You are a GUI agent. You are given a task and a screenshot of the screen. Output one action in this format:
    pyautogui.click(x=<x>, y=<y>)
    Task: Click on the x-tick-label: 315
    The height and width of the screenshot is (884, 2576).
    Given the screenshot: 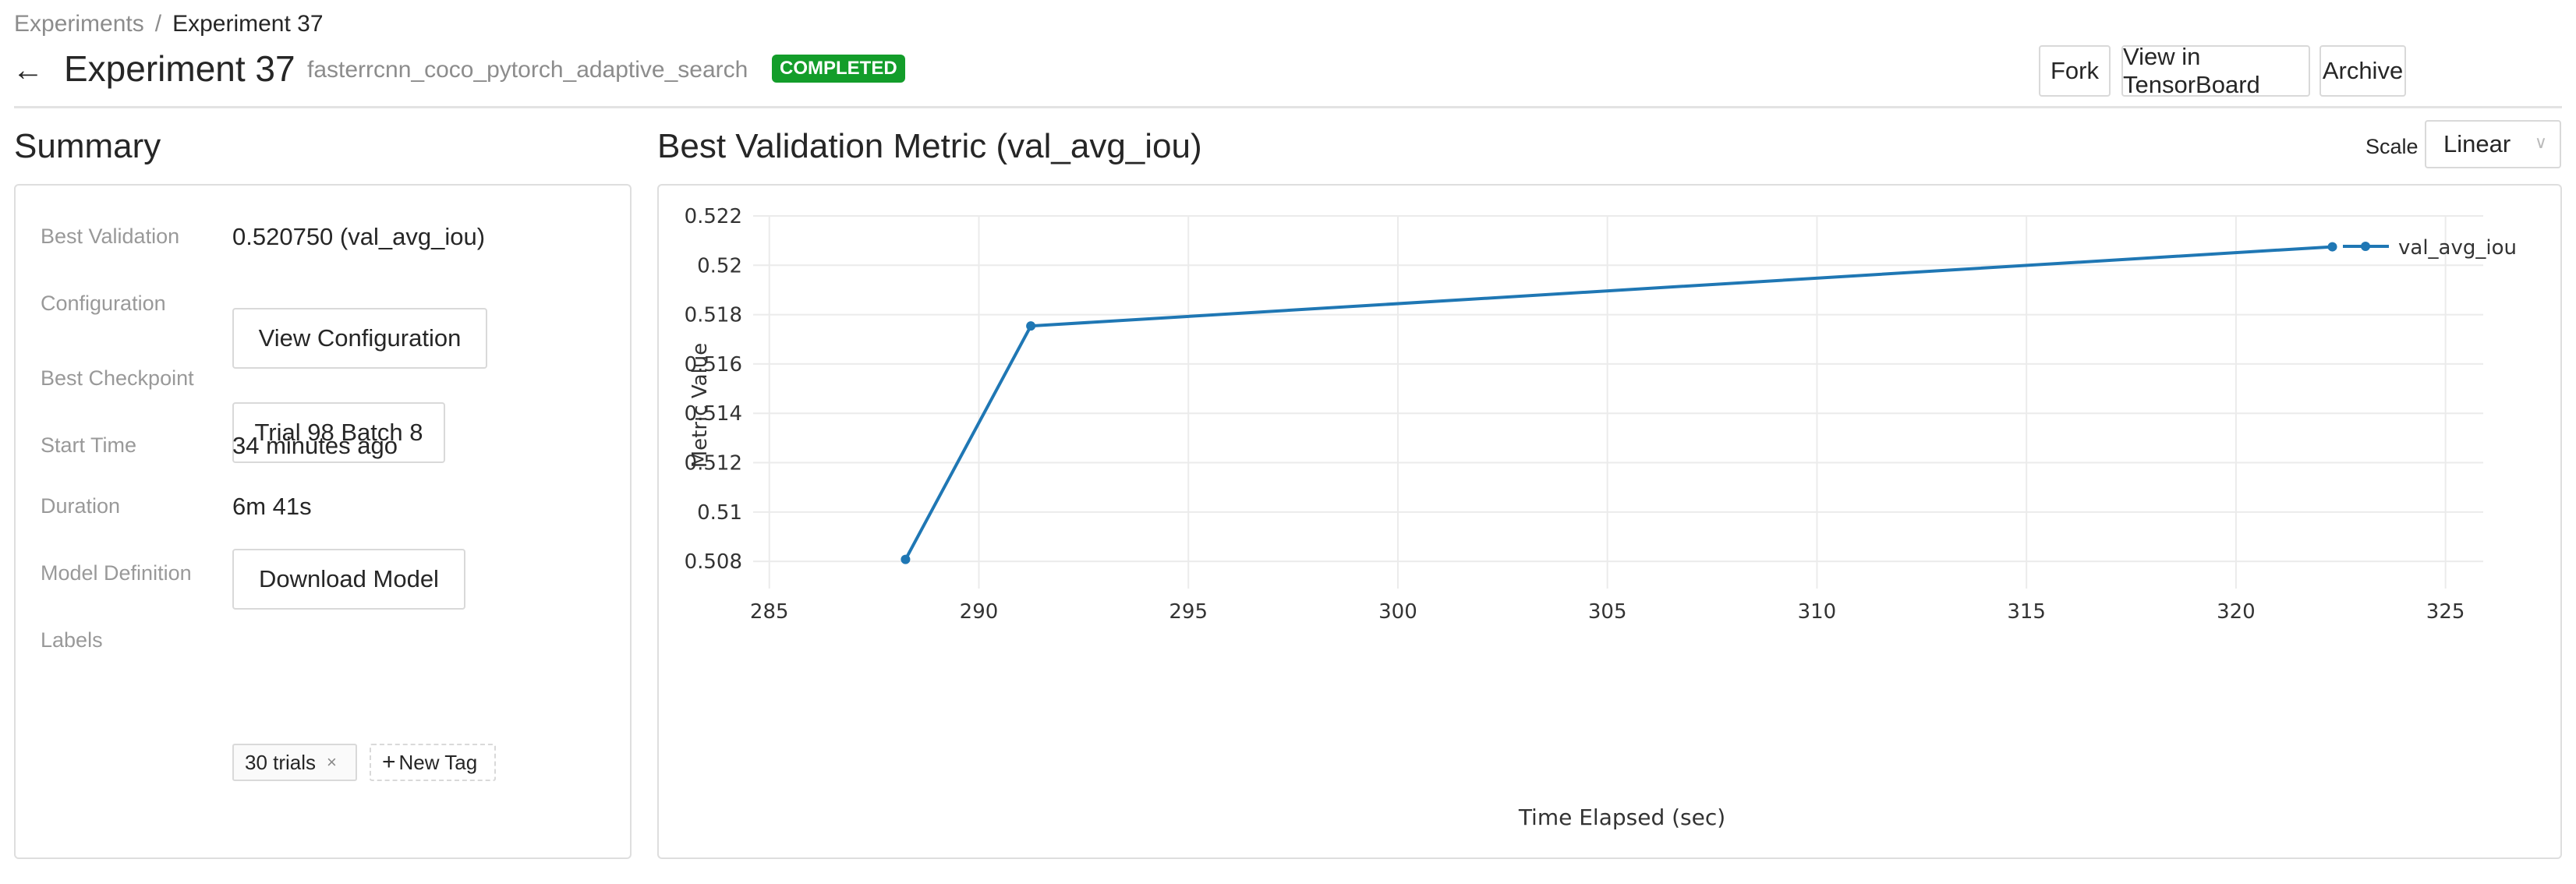 What is the action you would take?
    pyautogui.click(x=2027, y=612)
    